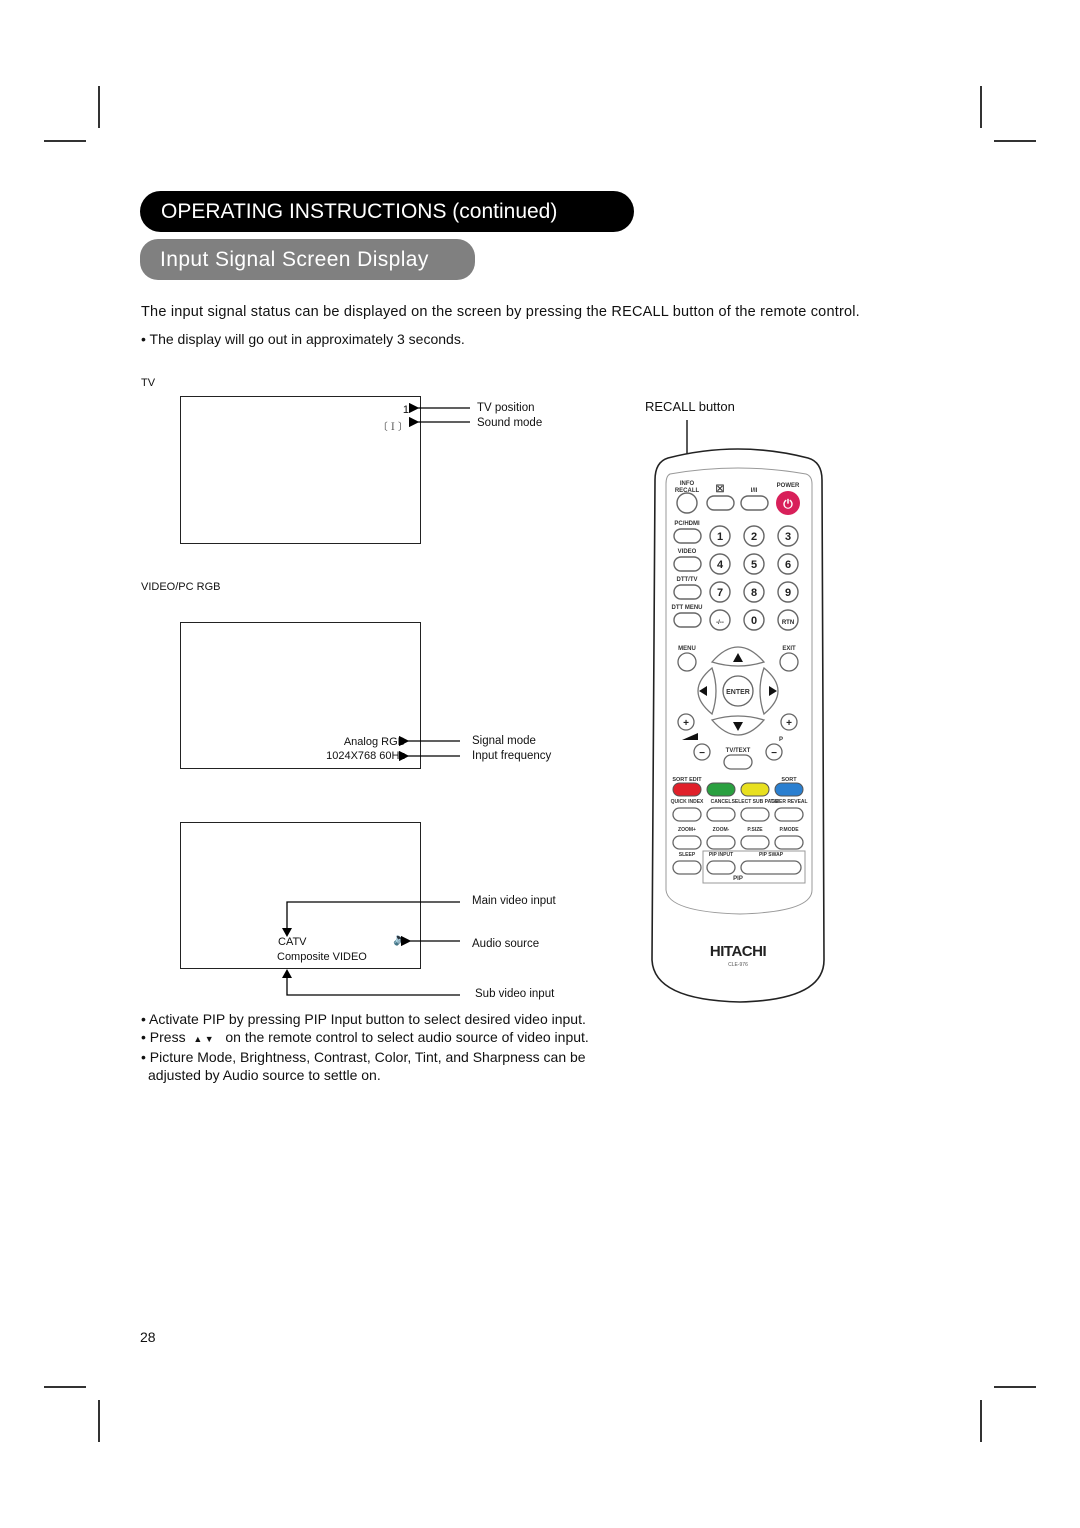 This screenshot has width=1080, height=1528. I want to click on label-sort-edit: SORT EDIT, so click(687, 780).